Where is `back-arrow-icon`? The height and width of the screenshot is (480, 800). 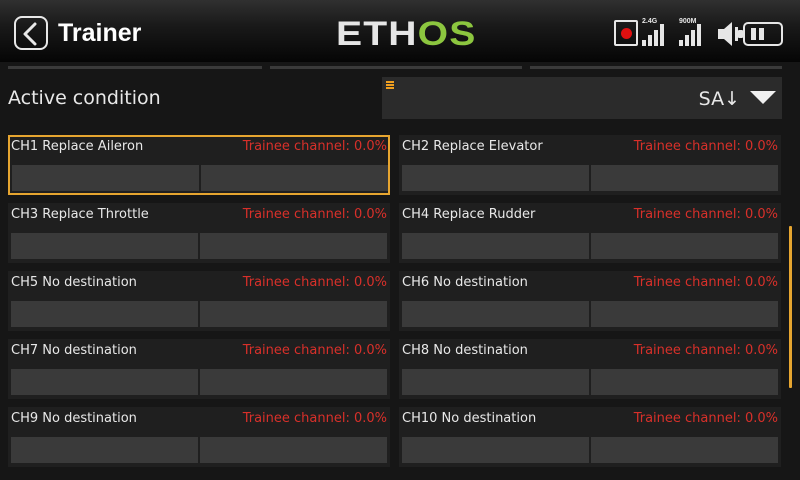
back-arrow-icon is located at coordinates (30, 34).